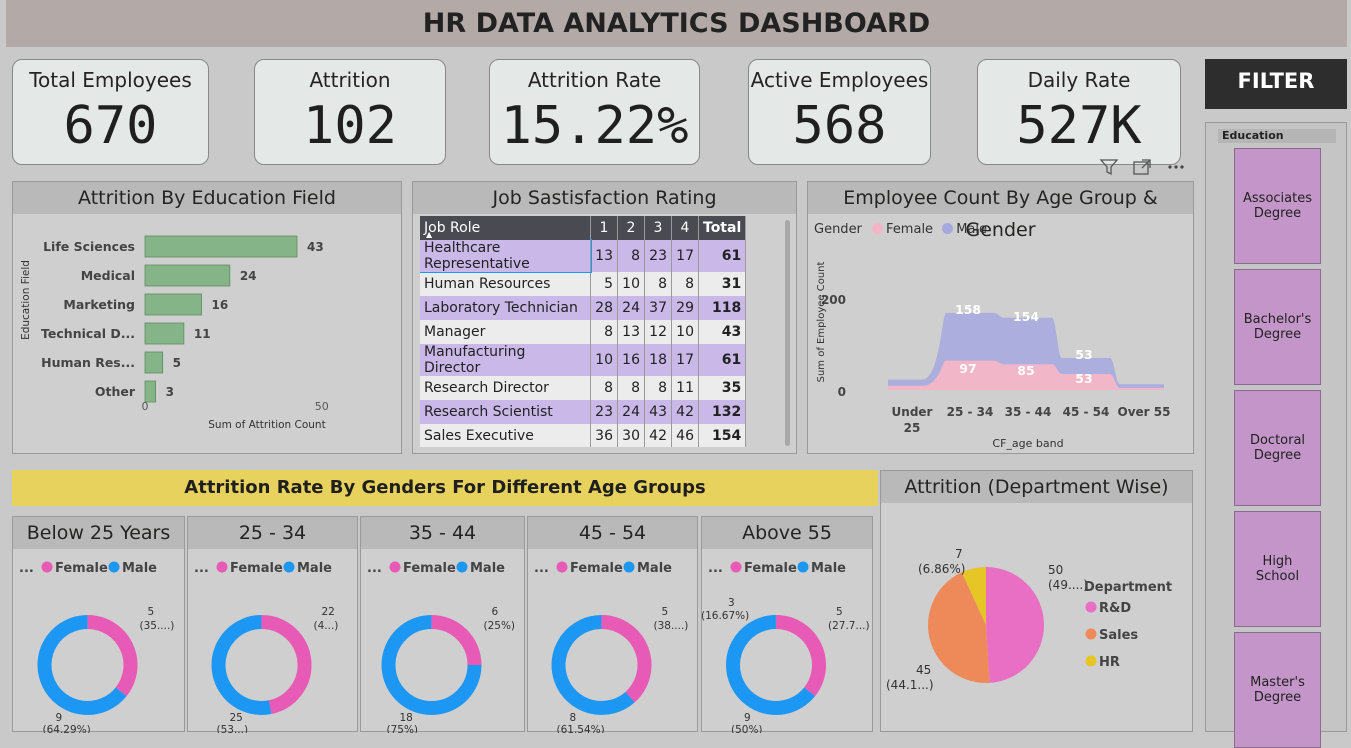  Describe the element at coordinates (505, 360) in the screenshot. I see `job-role-cell: Manufacturing Director` at that location.